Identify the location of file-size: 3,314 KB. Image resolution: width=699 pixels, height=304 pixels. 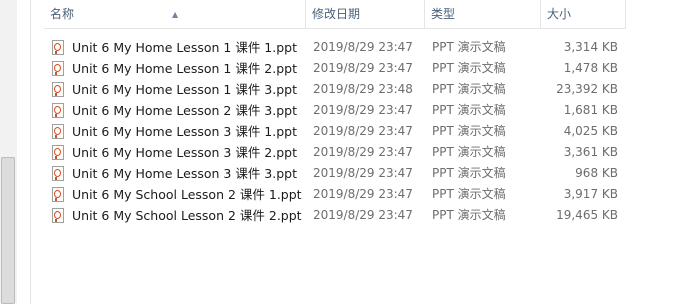
(590, 47).